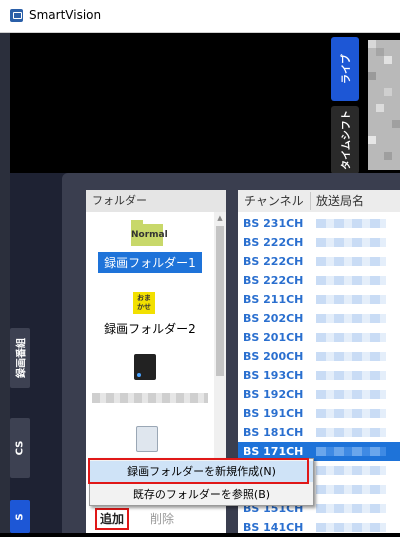 The image size is (400, 537). I want to click on tab-bs-label: S, so click(20, 516).